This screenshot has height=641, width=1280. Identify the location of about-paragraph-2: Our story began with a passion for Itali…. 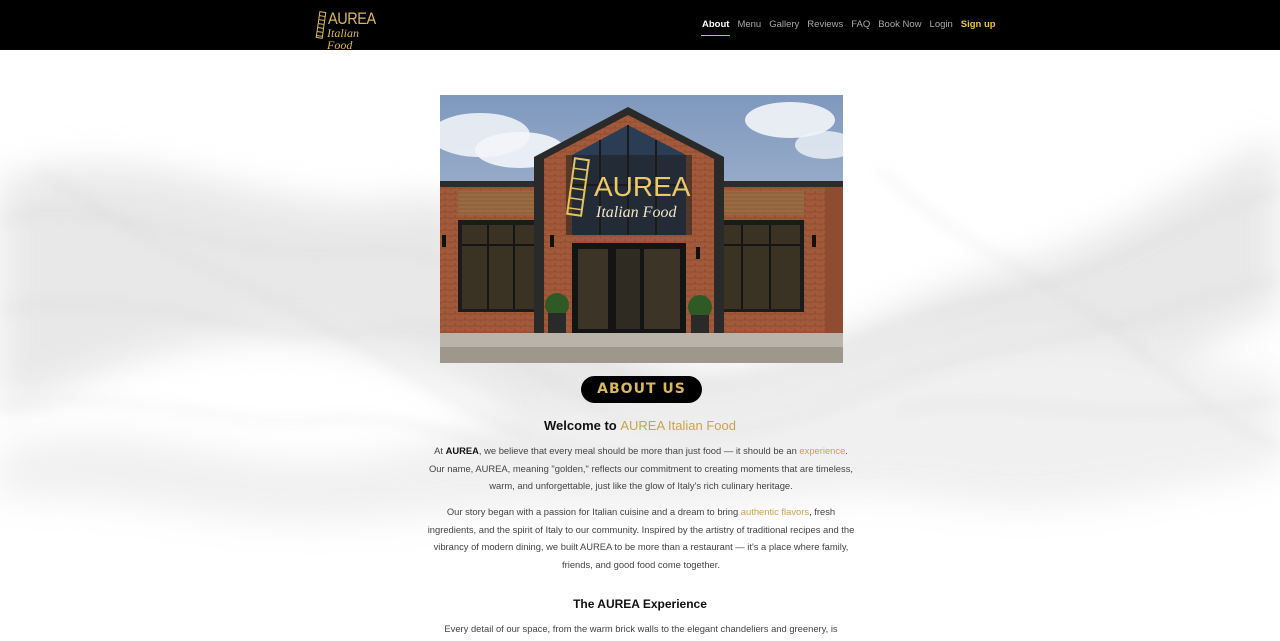
(641, 538).